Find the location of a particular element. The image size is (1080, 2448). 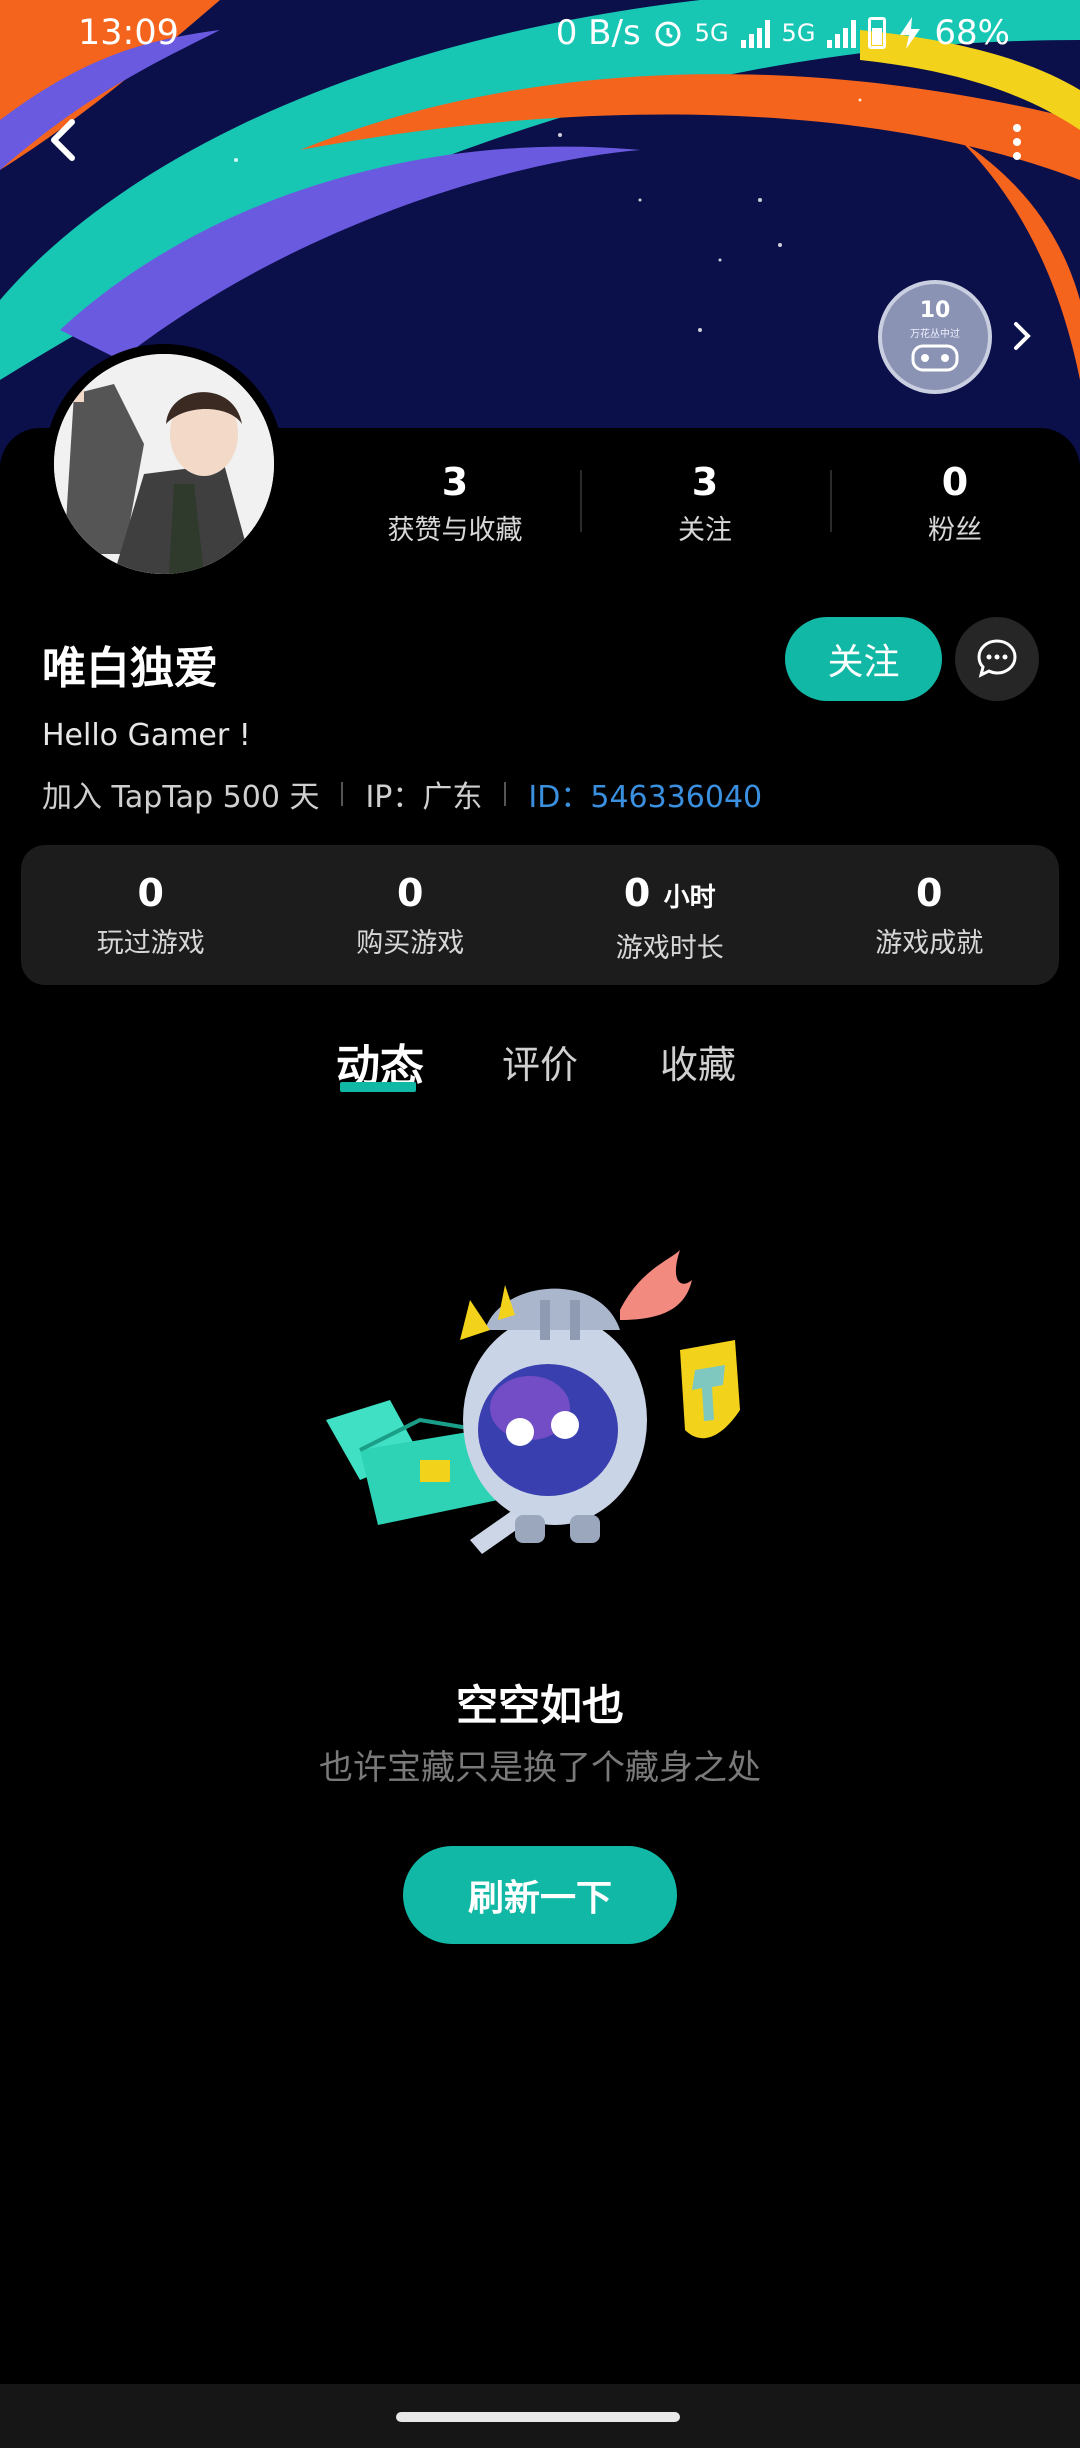

avatar-image is located at coordinates (164, 464).